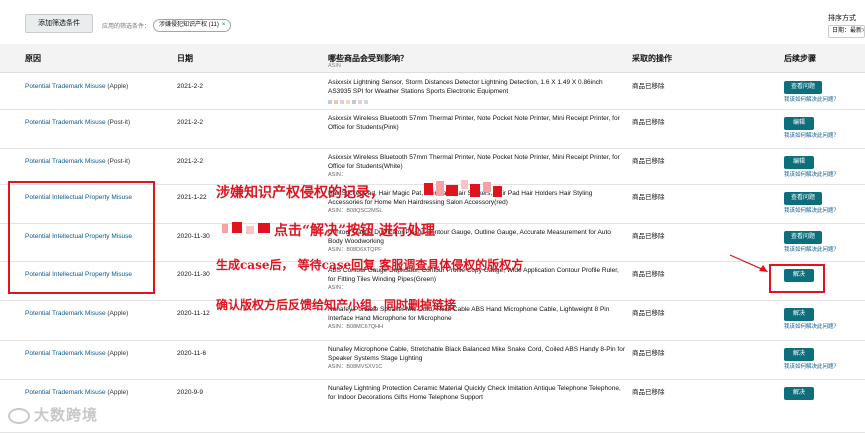 This screenshot has width=865, height=433. I want to click on header-reason: 原因, so click(33, 58).